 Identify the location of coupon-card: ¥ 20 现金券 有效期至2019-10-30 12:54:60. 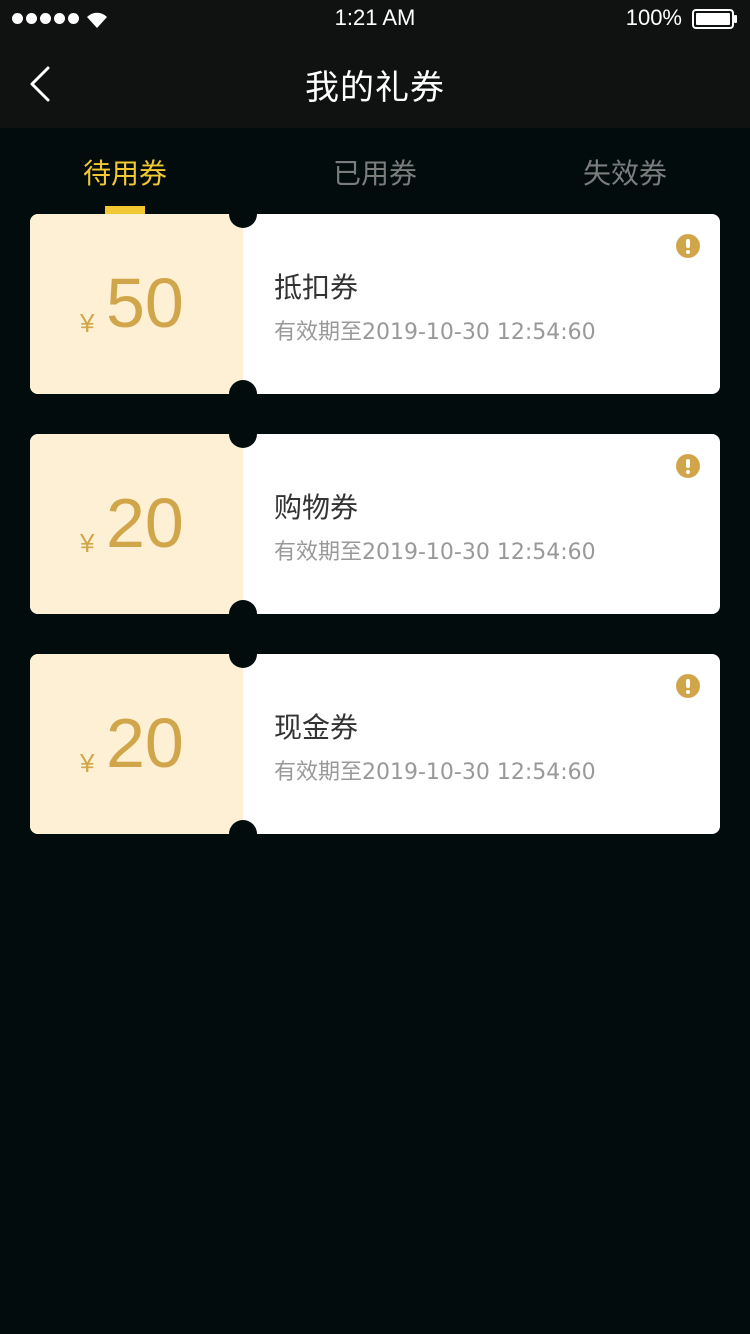
(375, 744).